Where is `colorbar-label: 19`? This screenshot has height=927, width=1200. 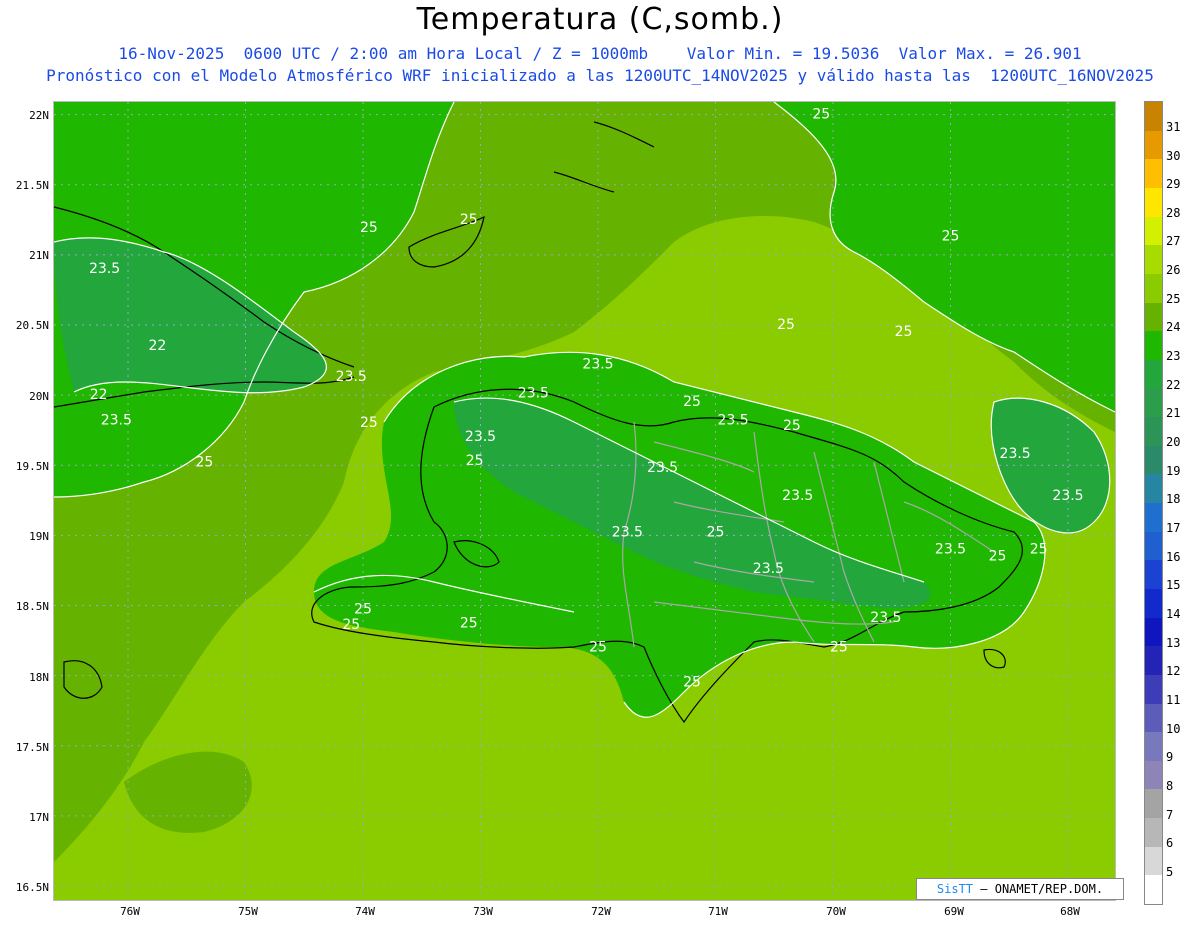 colorbar-label: 19 is located at coordinates (1173, 471).